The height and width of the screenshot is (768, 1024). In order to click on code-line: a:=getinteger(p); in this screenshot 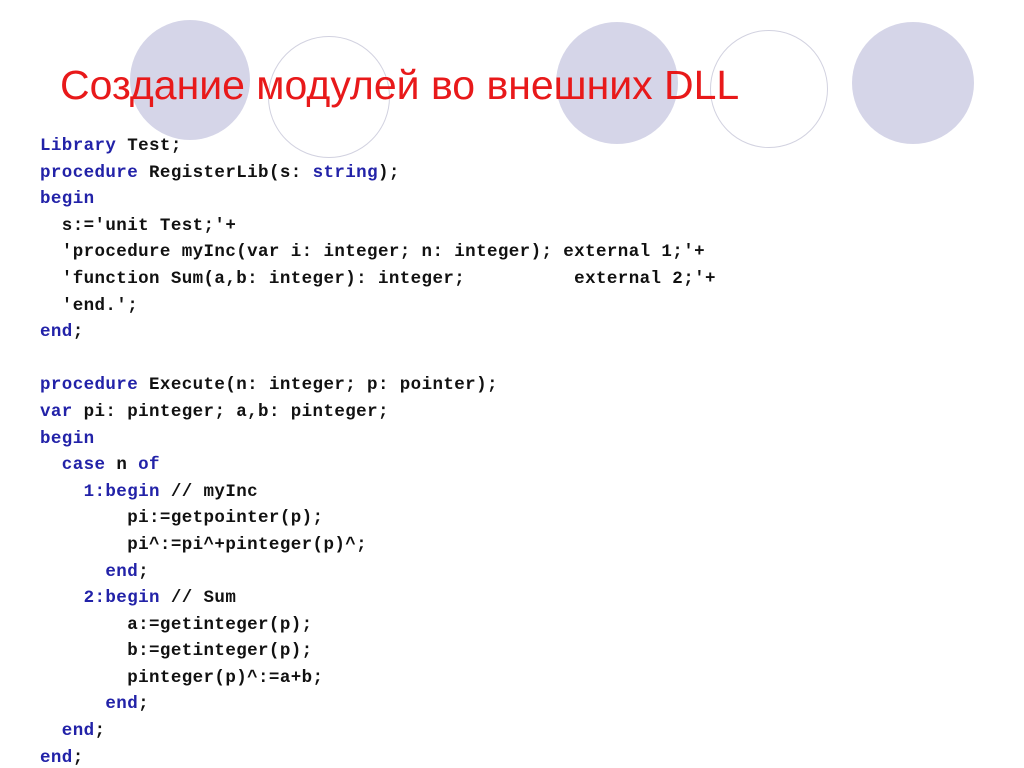, I will do `click(520, 625)`.